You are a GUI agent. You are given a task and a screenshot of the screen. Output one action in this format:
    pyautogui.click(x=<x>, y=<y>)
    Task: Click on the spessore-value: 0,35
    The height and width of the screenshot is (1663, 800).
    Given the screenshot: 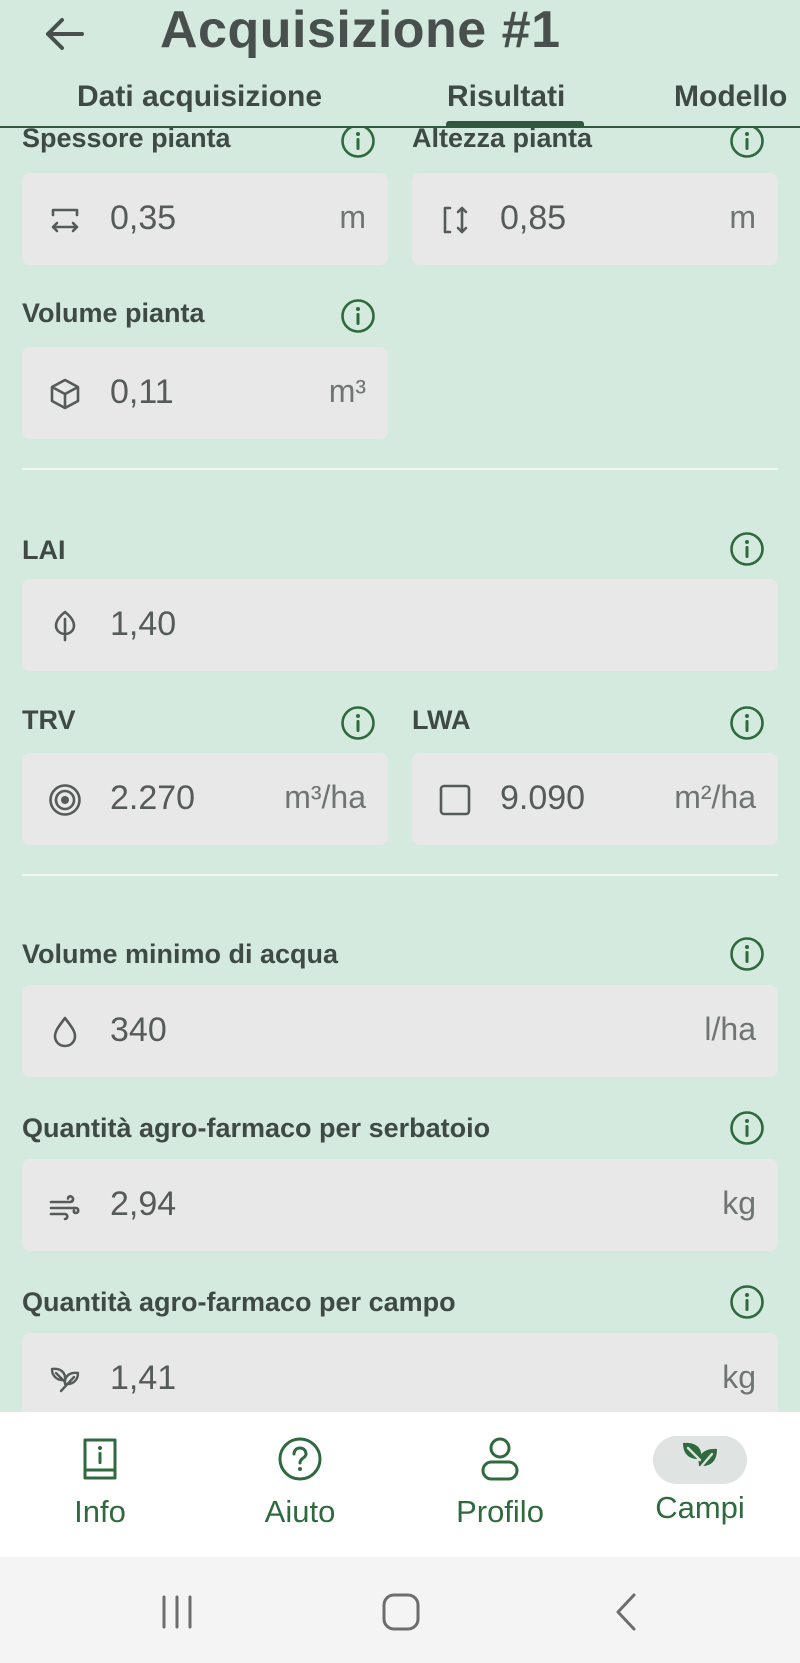 What is the action you would take?
    pyautogui.click(x=143, y=218)
    